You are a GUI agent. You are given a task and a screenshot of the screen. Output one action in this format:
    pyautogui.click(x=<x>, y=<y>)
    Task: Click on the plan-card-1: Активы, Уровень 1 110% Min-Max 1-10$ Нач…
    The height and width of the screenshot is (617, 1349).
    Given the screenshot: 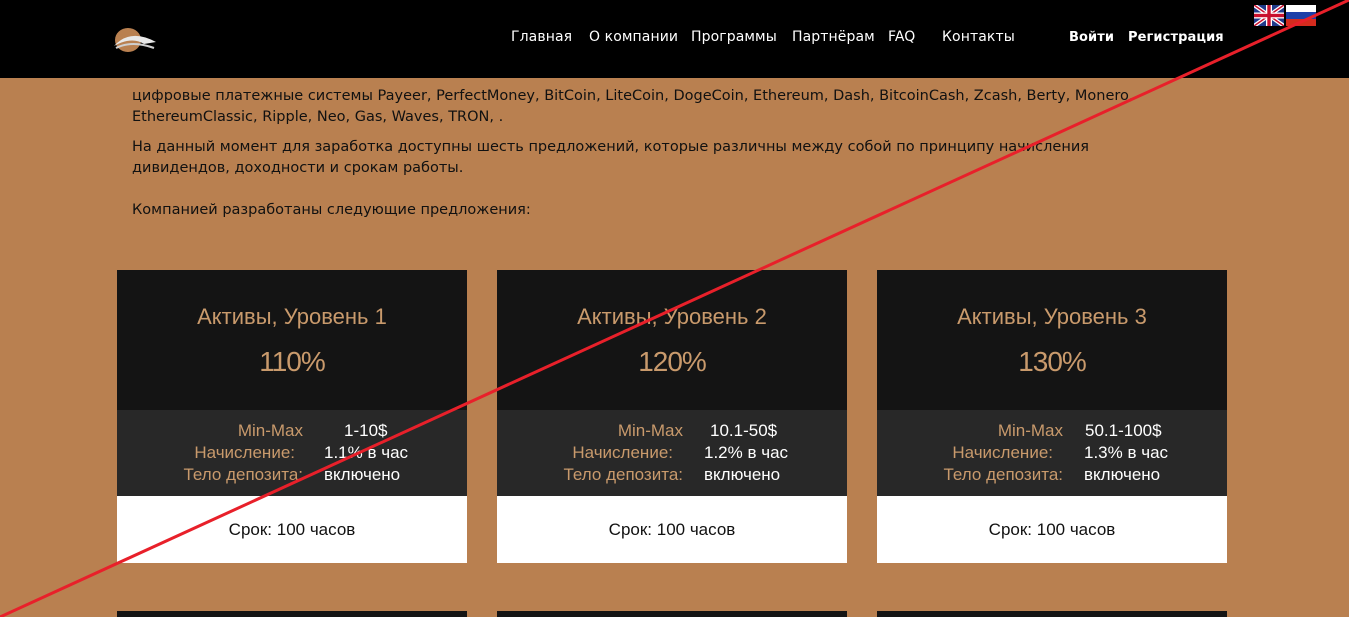 What is the action you would take?
    pyautogui.click(x=292, y=416)
    